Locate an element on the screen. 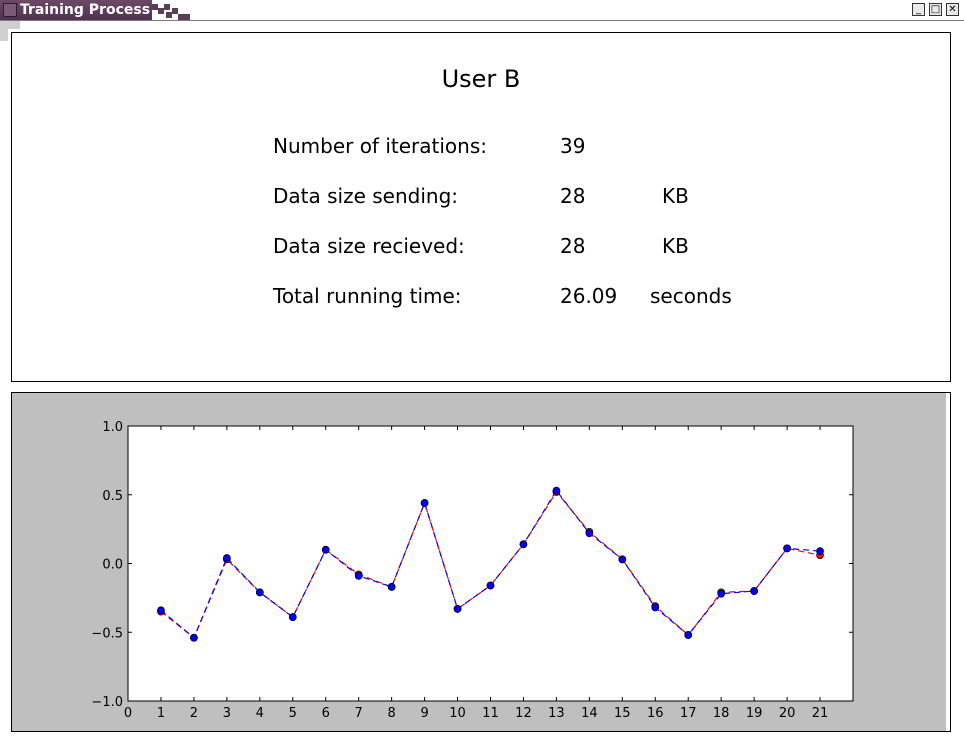  x-tick-label: 10 is located at coordinates (457, 713).